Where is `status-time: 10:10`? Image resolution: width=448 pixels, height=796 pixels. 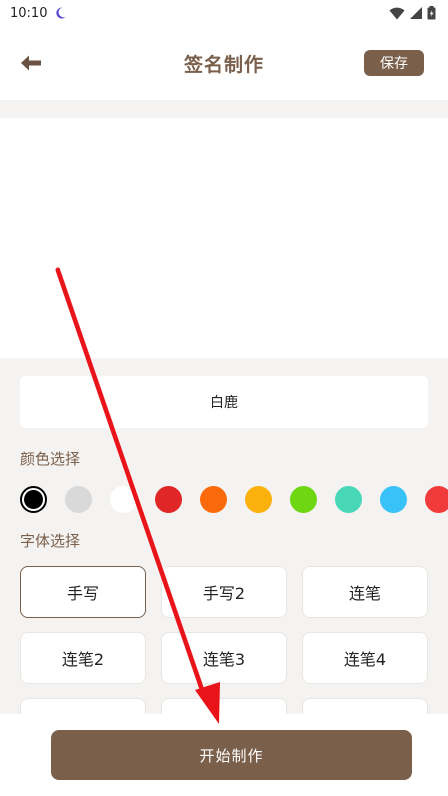 status-time: 10:10 is located at coordinates (29, 13).